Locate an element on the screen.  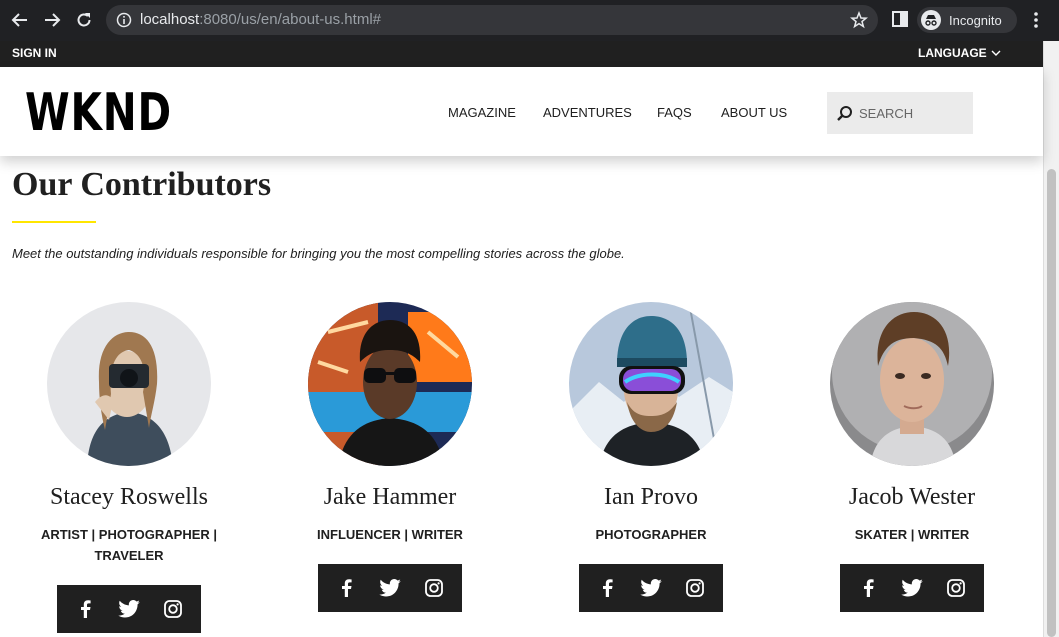
incognito-badge: Incognito is located at coordinates (967, 20).